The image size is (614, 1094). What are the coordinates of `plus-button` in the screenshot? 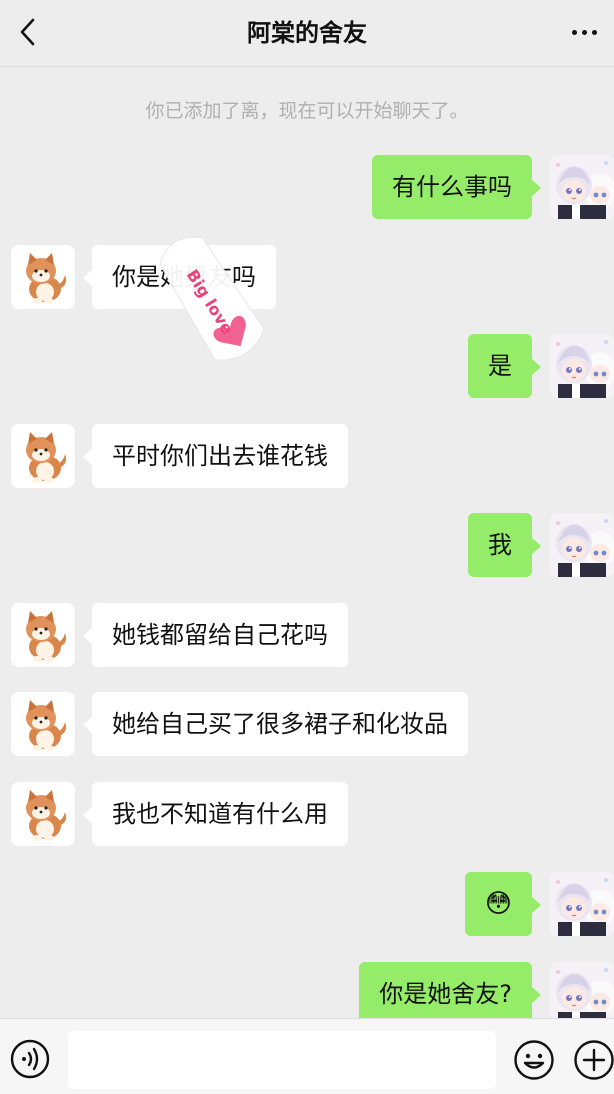 It's located at (593, 1060).